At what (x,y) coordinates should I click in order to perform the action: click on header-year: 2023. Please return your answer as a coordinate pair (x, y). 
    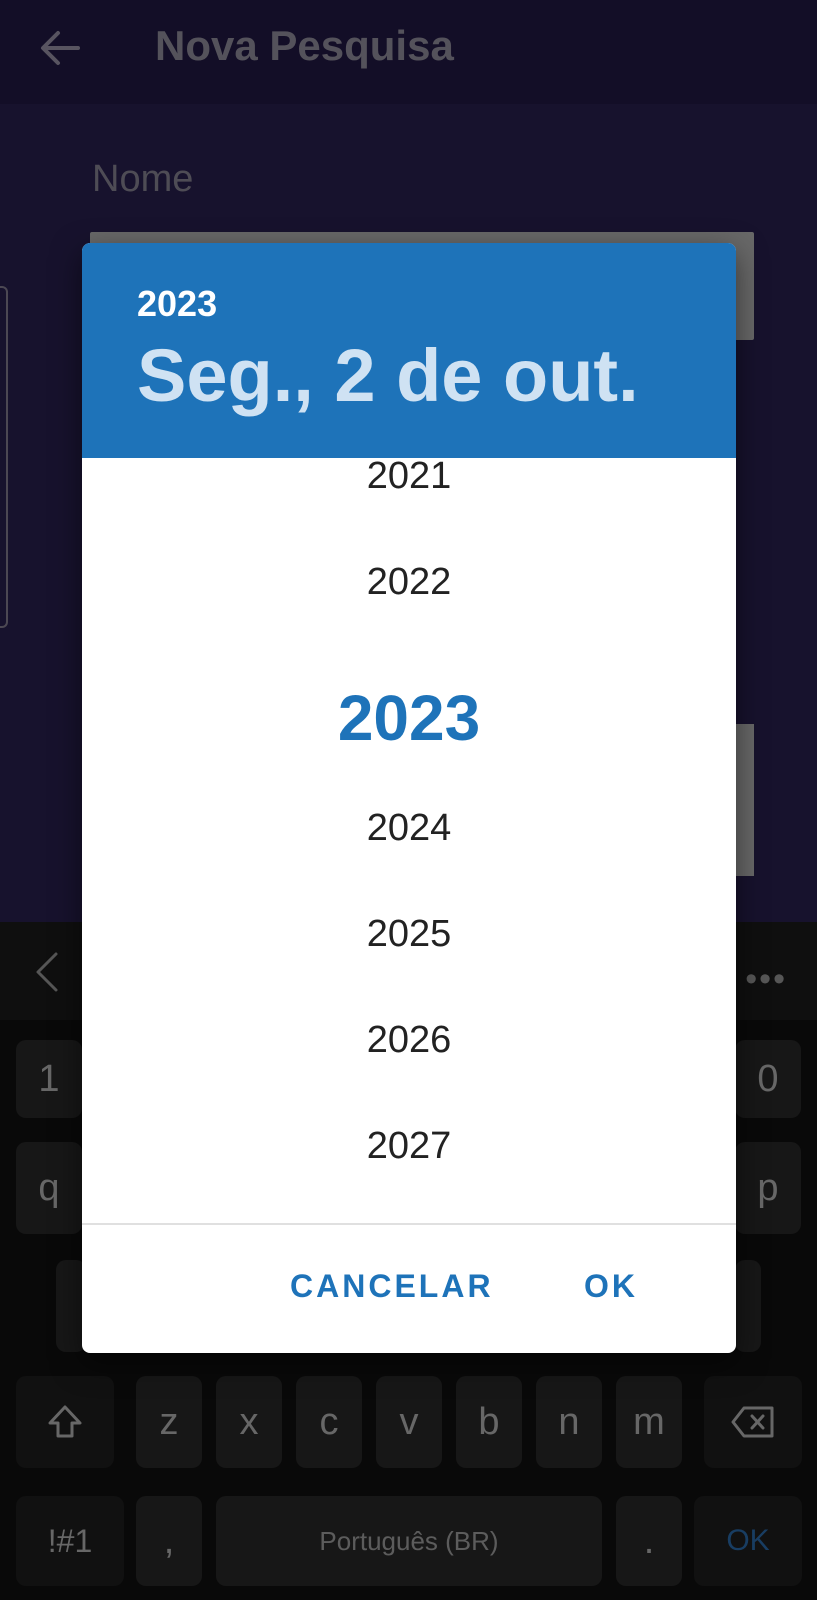
    Looking at the image, I should click on (177, 304).